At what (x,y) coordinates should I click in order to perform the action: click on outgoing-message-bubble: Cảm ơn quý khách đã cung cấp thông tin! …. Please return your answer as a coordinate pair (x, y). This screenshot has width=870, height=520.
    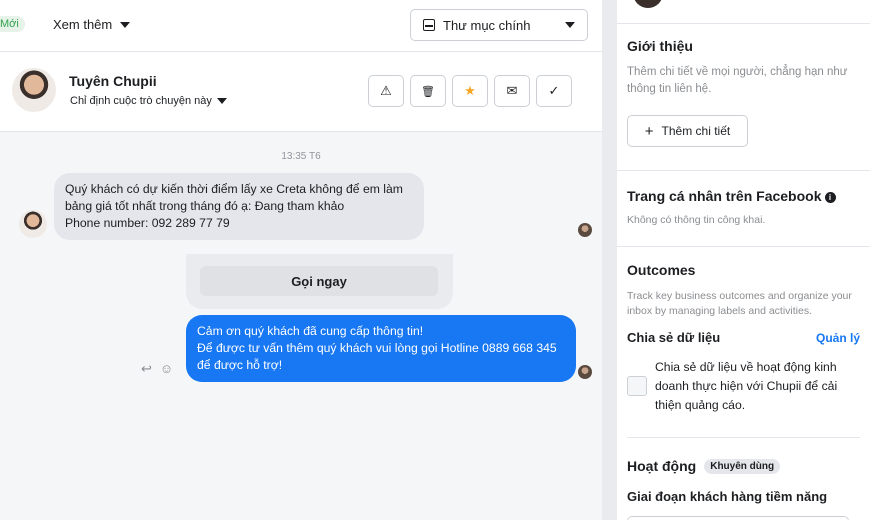
    Looking at the image, I should click on (381, 348).